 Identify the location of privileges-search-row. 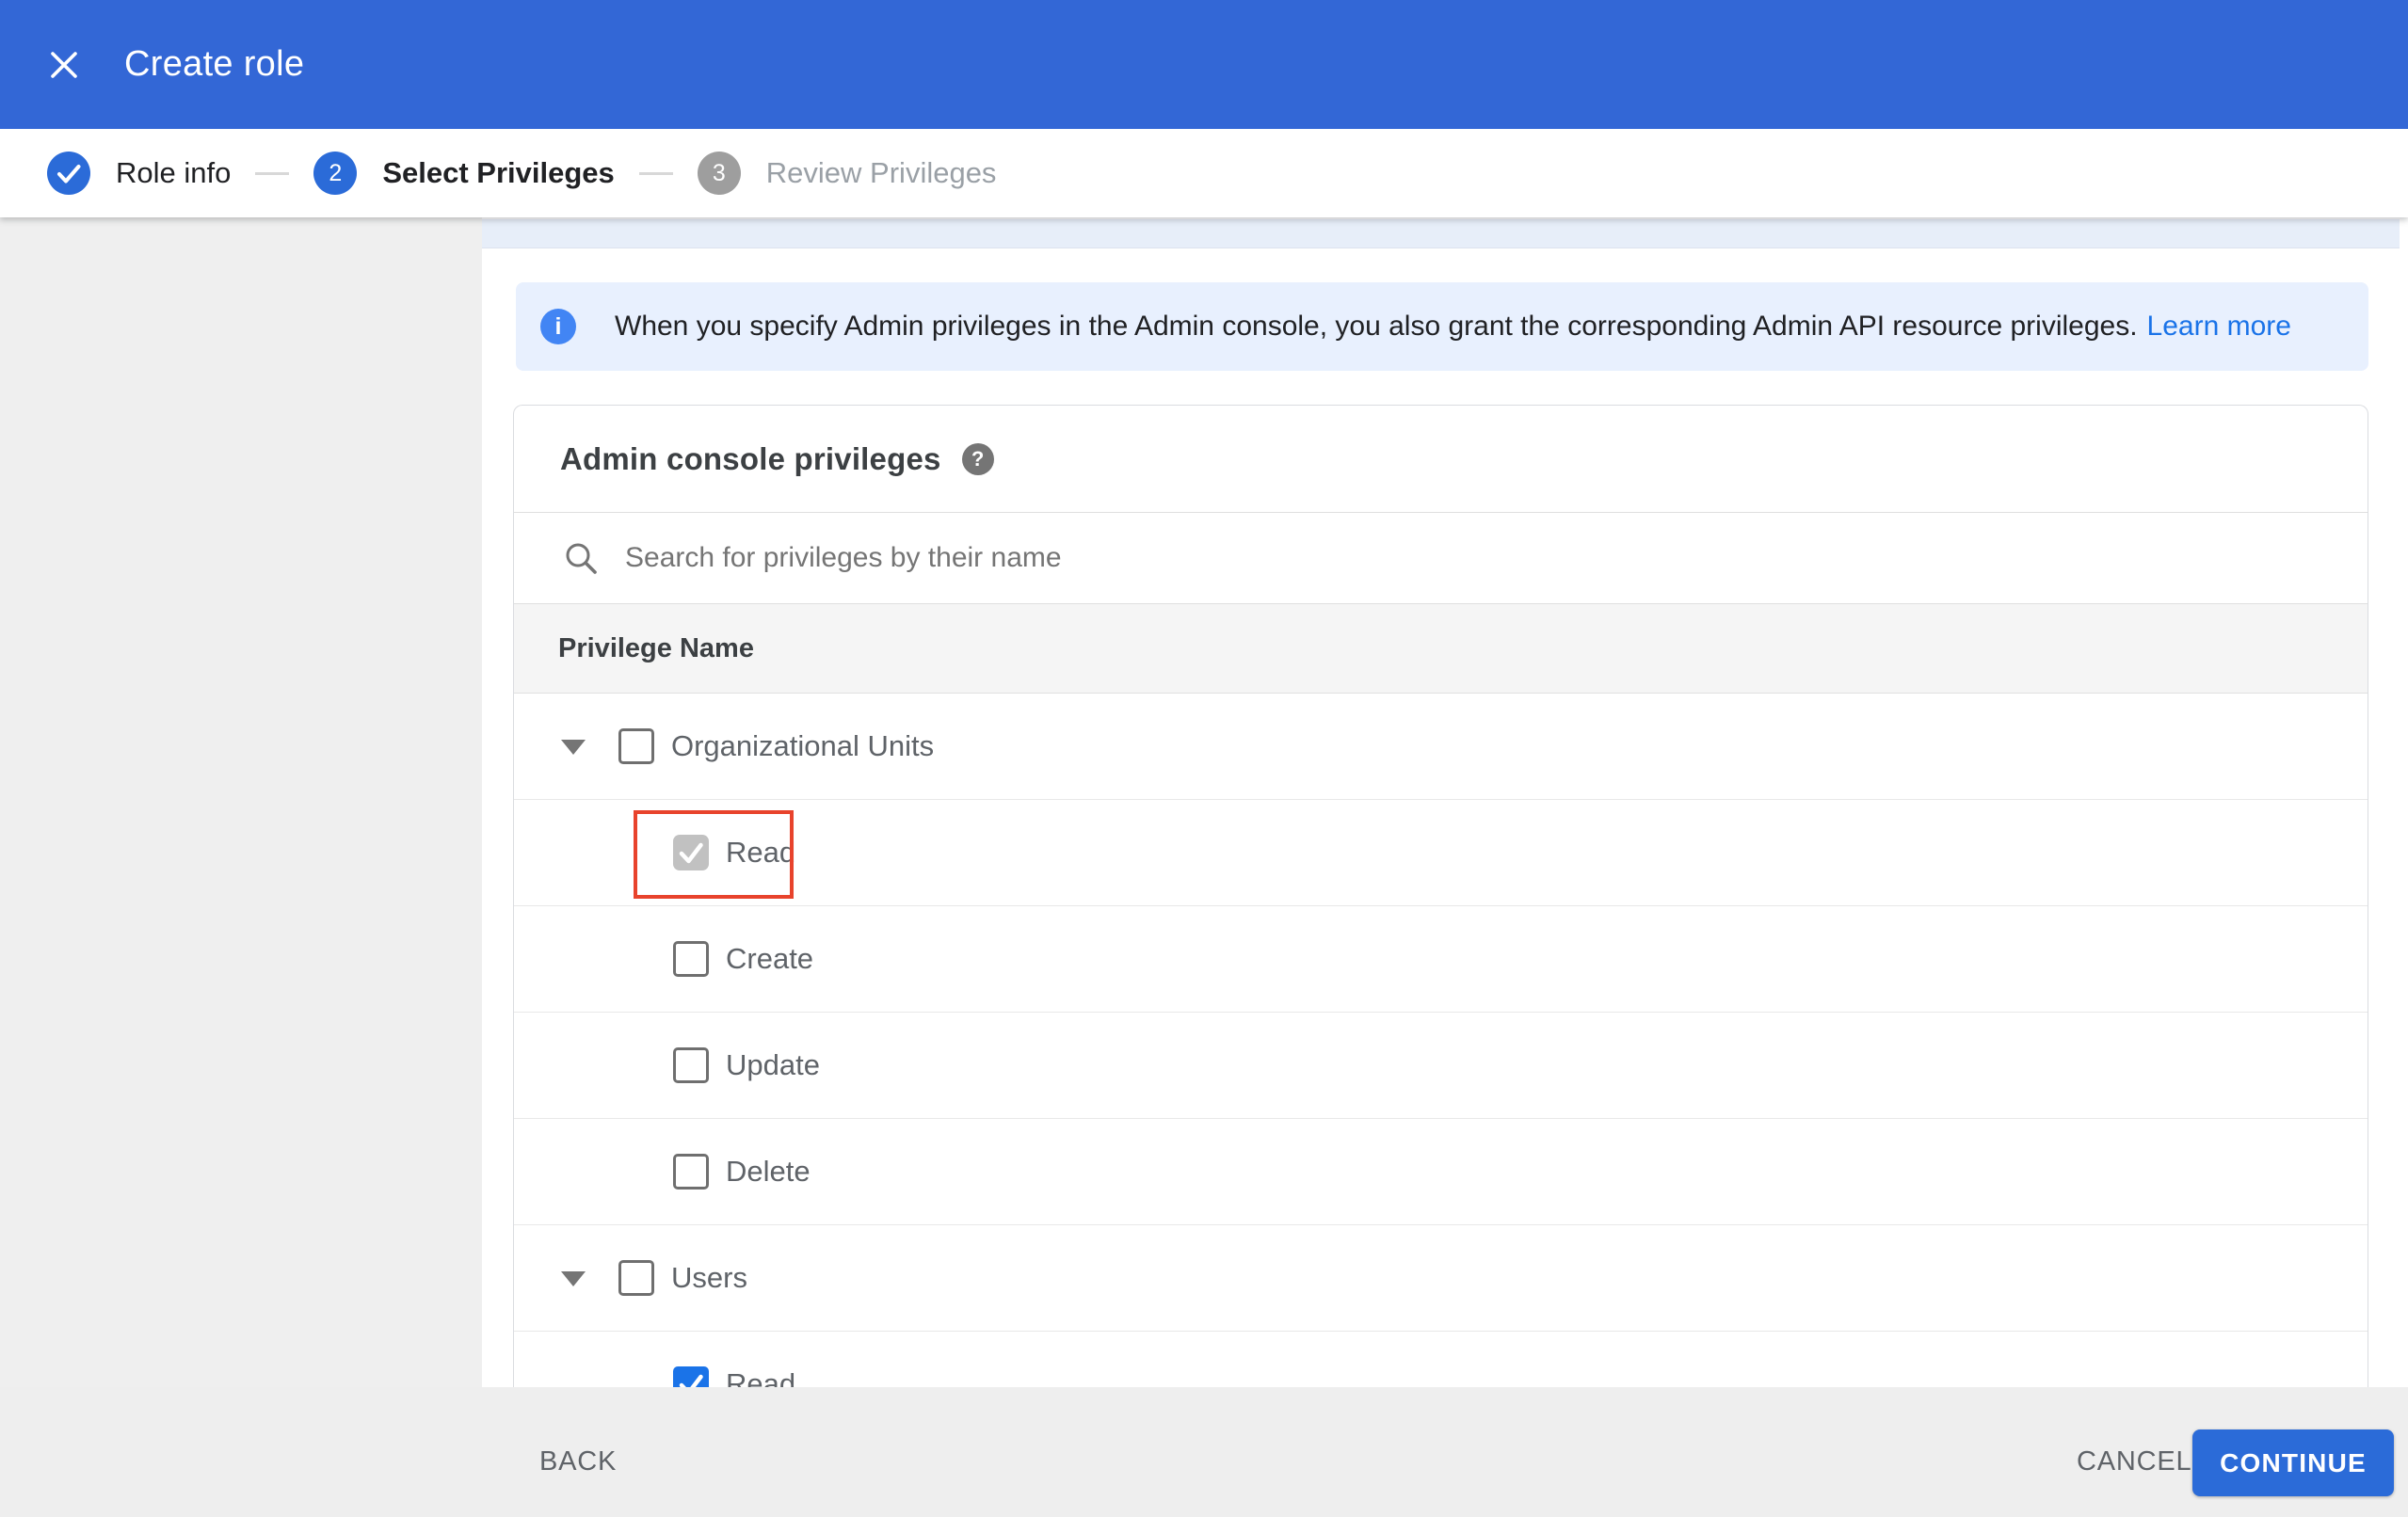
(1441, 558).